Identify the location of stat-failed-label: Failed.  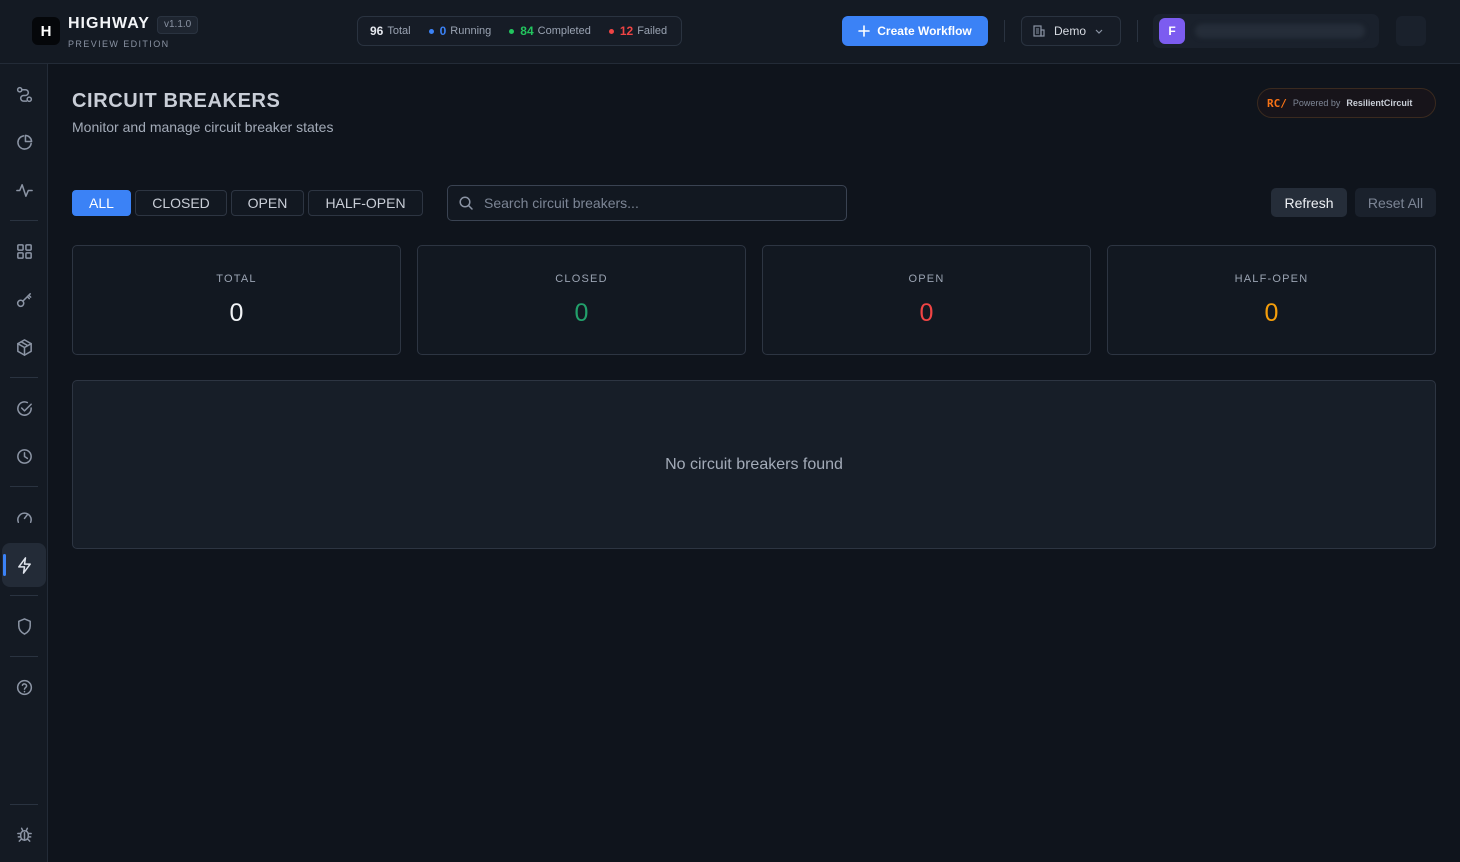
(652, 31).